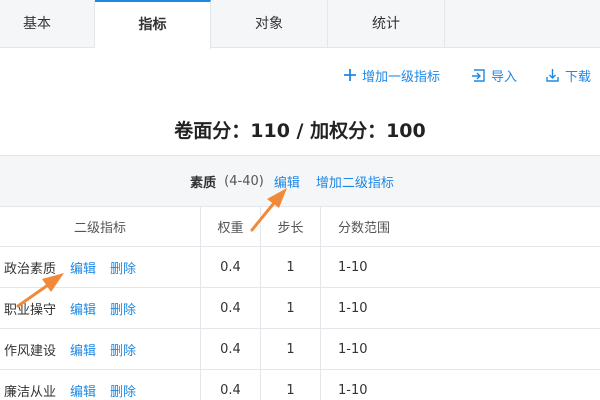 This screenshot has height=400, width=600. What do you see at coordinates (153, 24) in the screenshot?
I see `tab-indicators: 指标` at bounding box center [153, 24].